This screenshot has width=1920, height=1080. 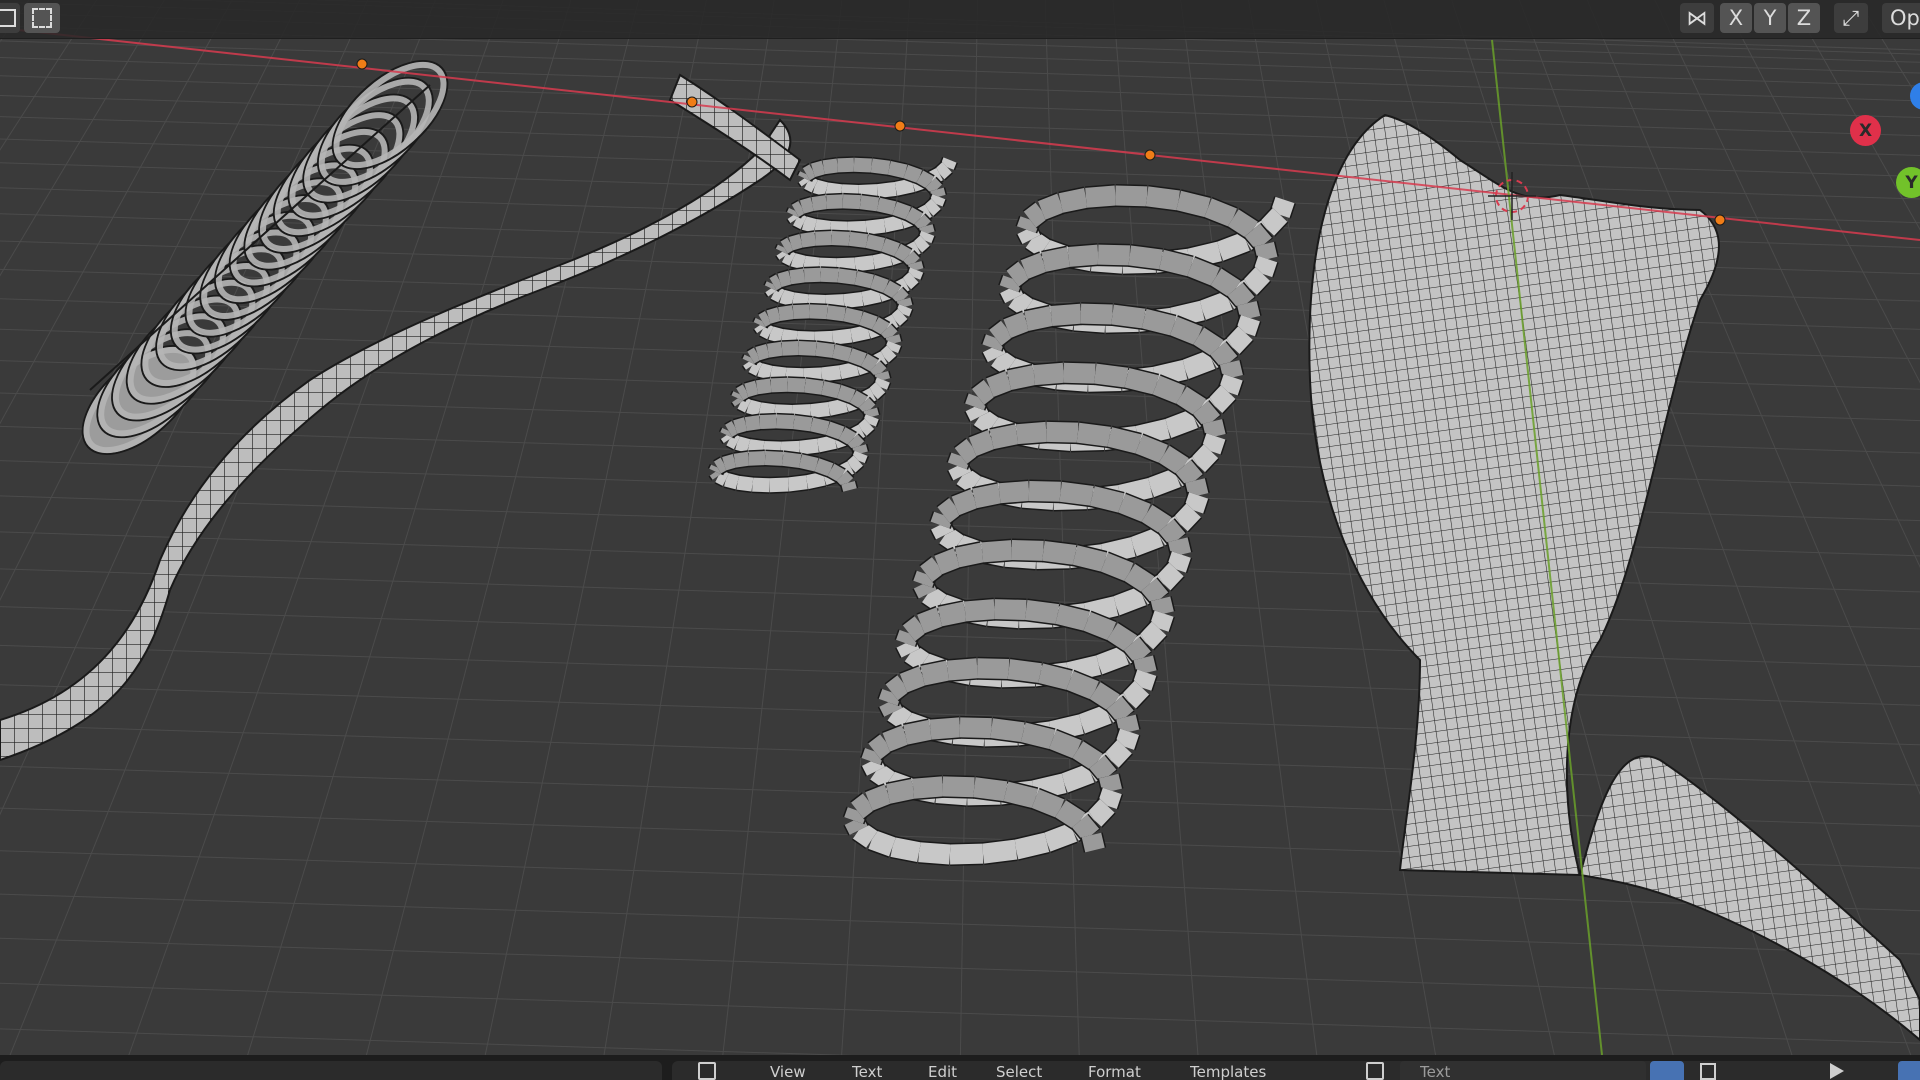 I want to click on mirror-icon: ⋈, so click(x=1697, y=18).